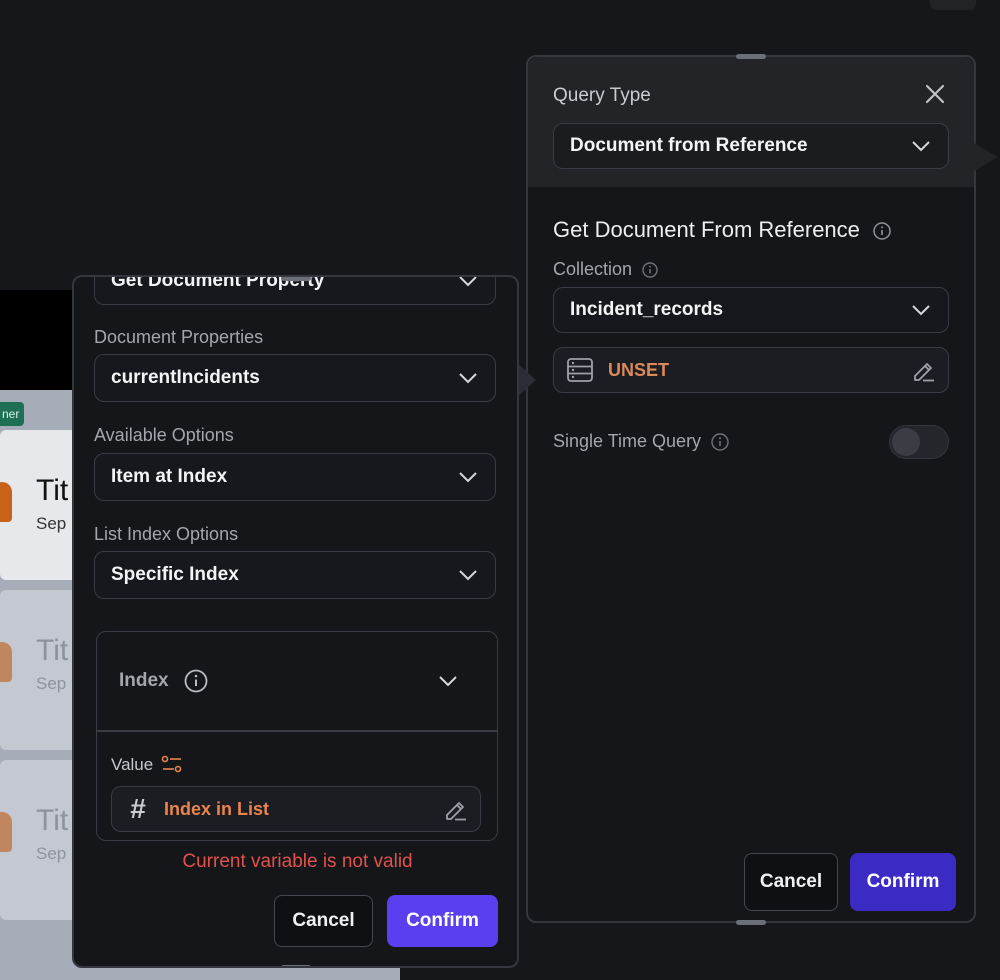 Image resolution: width=1000 pixels, height=980 pixels. What do you see at coordinates (297, 681) in the screenshot?
I see `index-header: Index` at bounding box center [297, 681].